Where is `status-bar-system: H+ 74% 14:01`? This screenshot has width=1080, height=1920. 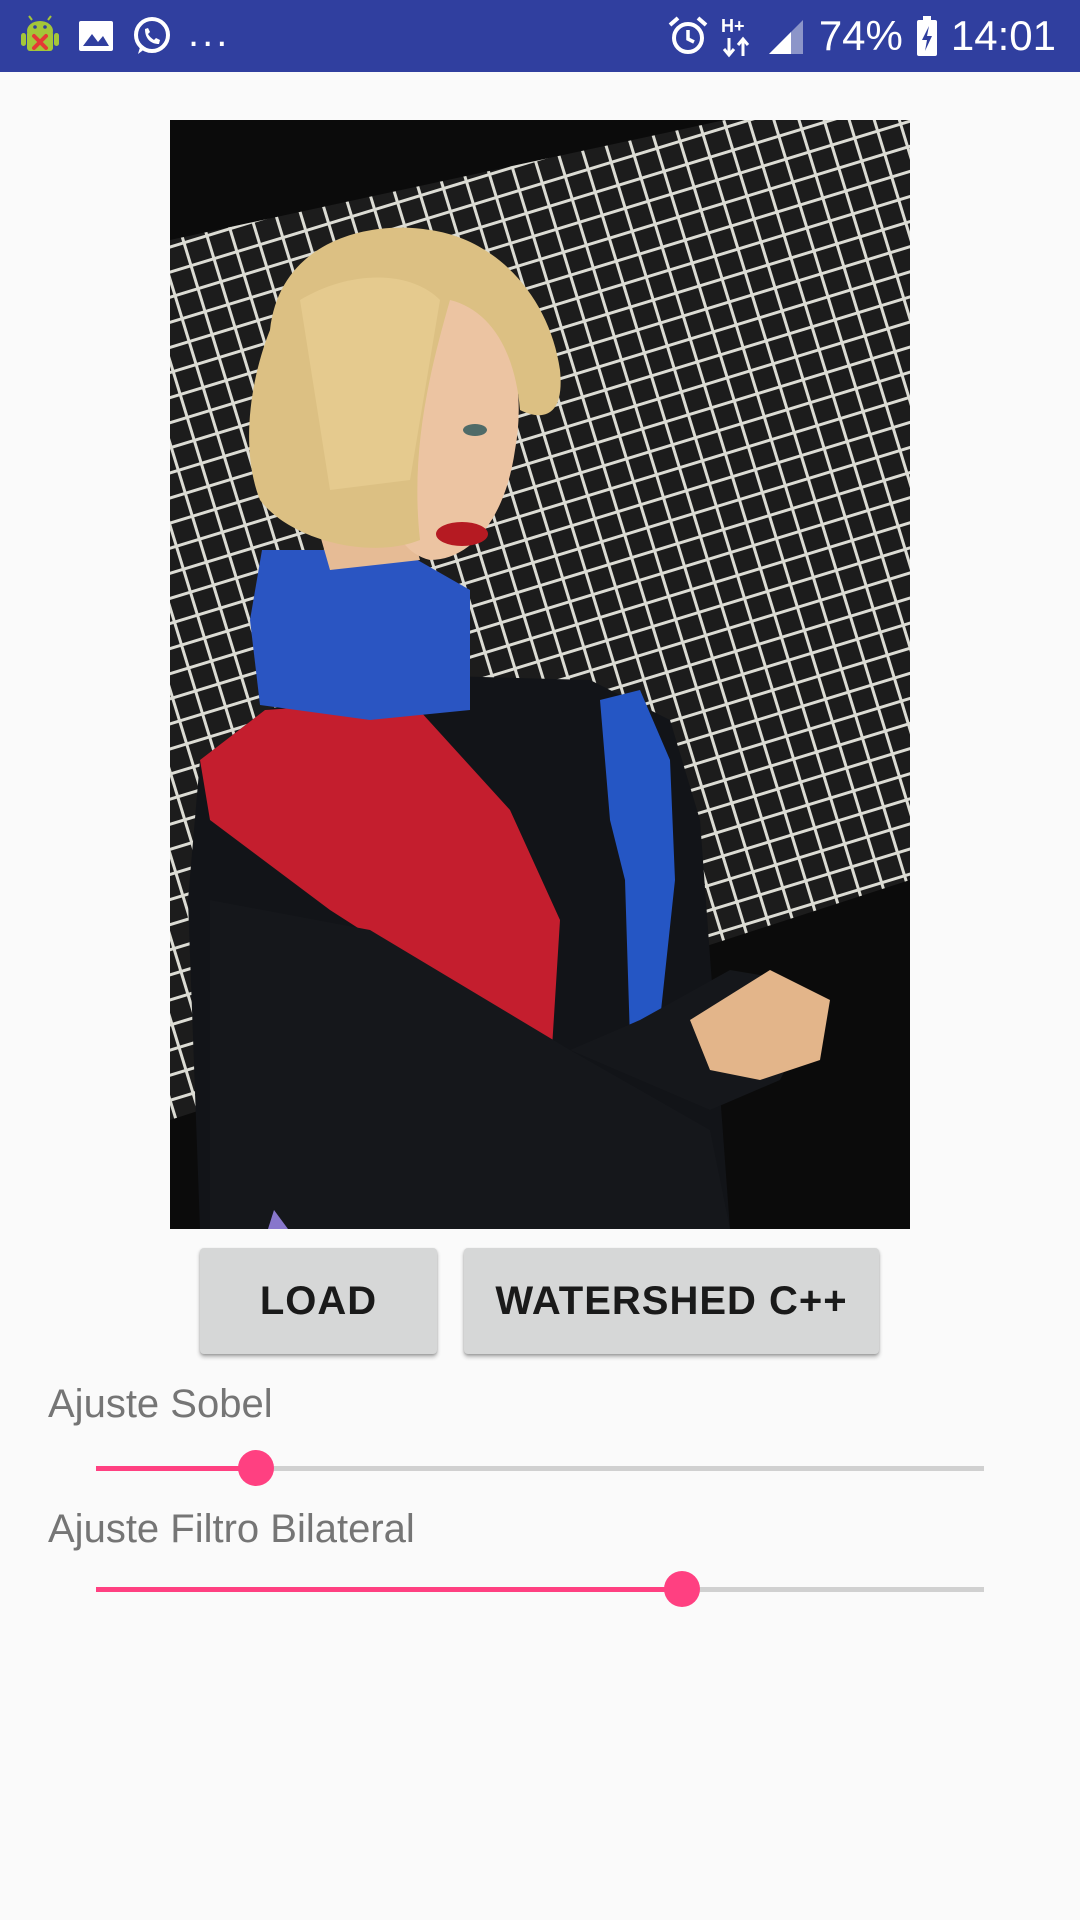
status-bar-system: H+ 74% 14:01 is located at coordinates (861, 36).